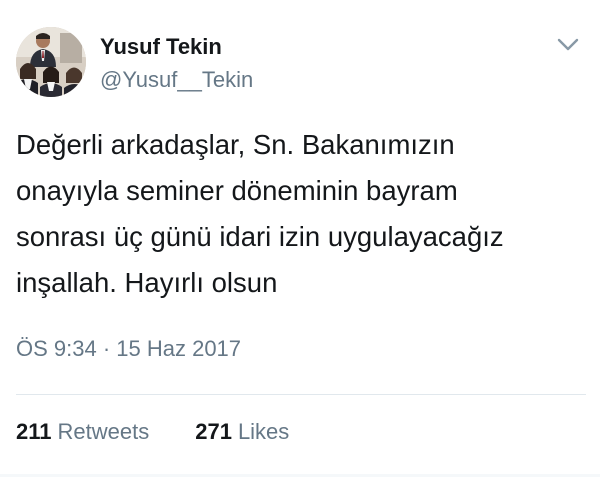 This screenshot has height=477, width=600. What do you see at coordinates (128, 349) in the screenshot?
I see `tweet-timestamp: ÖS 9:34 · 15 Haz 2017` at bounding box center [128, 349].